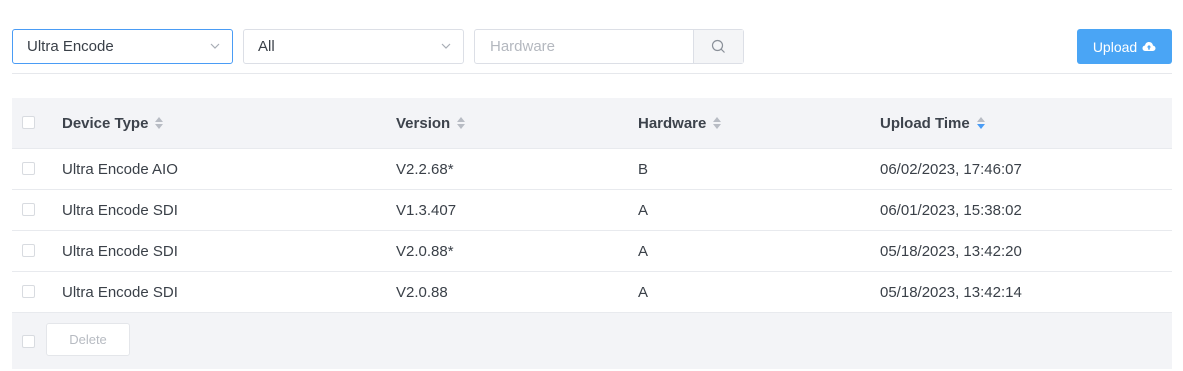  I want to click on column-label: Upload Time, so click(925, 123).